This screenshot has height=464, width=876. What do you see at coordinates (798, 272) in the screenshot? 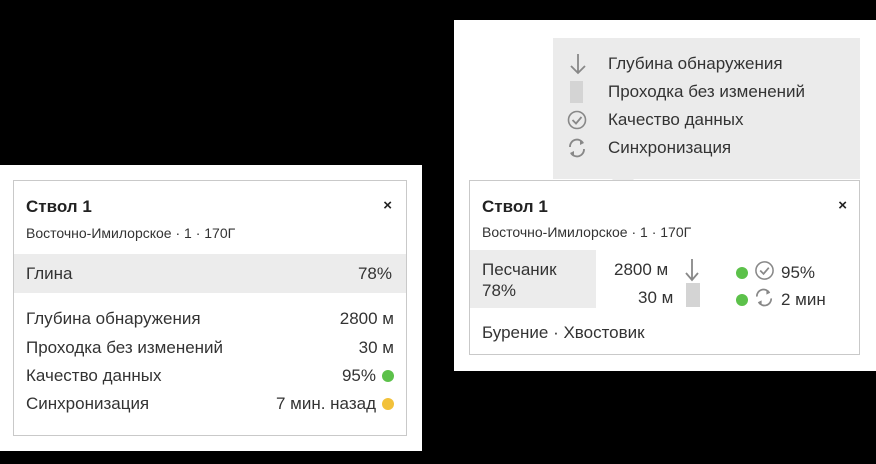
I see `quality-value: 95%` at bounding box center [798, 272].